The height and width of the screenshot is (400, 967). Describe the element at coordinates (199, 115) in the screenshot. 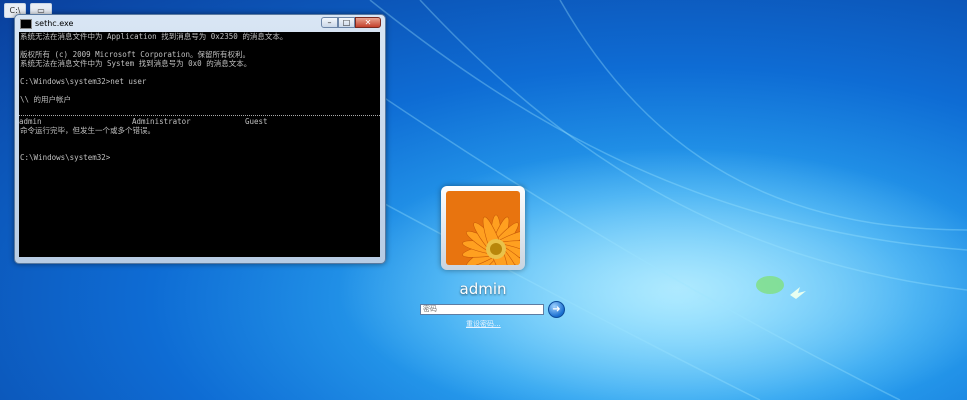

I see `separator` at that location.